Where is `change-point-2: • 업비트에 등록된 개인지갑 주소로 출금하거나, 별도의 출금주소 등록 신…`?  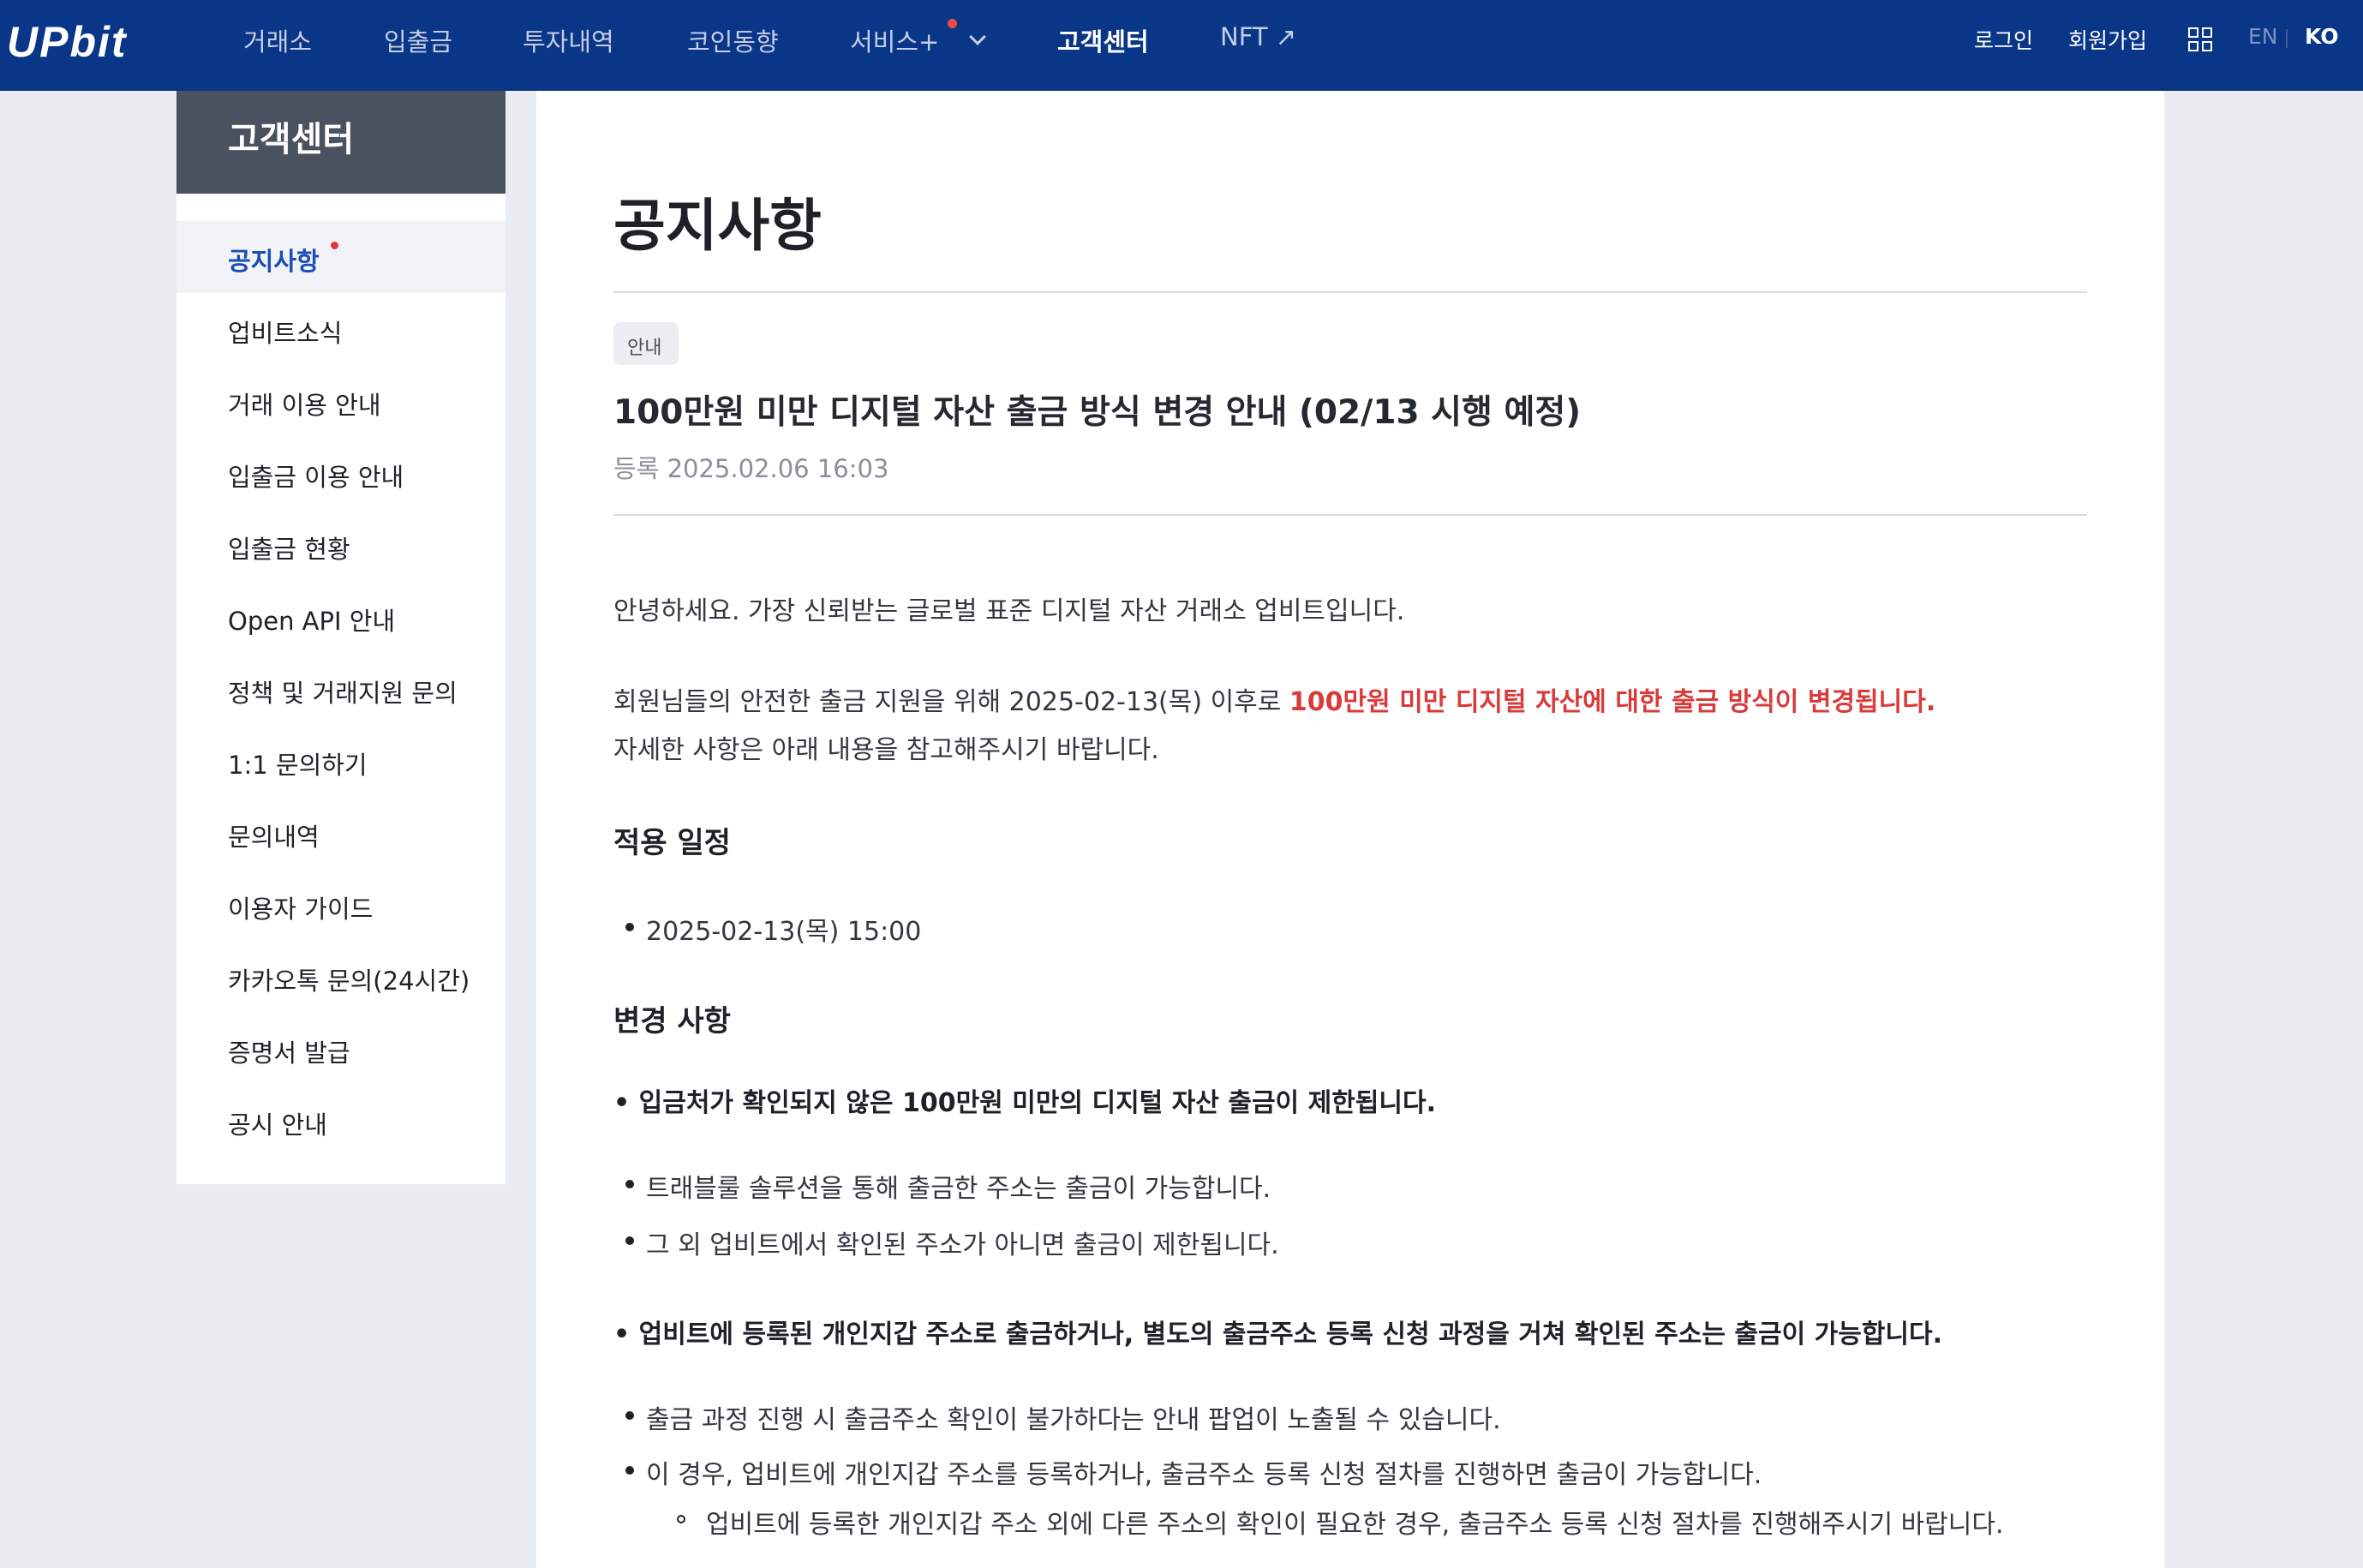 change-point-2: • 업비트에 등록된 개인지갑 주소로 출금하거나, 별도의 출금주소 등록 신… is located at coordinates (1278, 1335).